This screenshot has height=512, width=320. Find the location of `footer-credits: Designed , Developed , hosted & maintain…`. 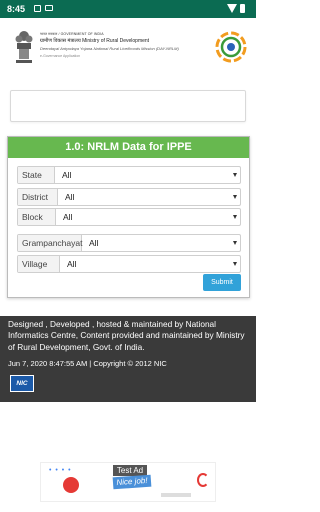

footer-credits: Designed , Developed , hosted & maintain… is located at coordinates (126, 335).